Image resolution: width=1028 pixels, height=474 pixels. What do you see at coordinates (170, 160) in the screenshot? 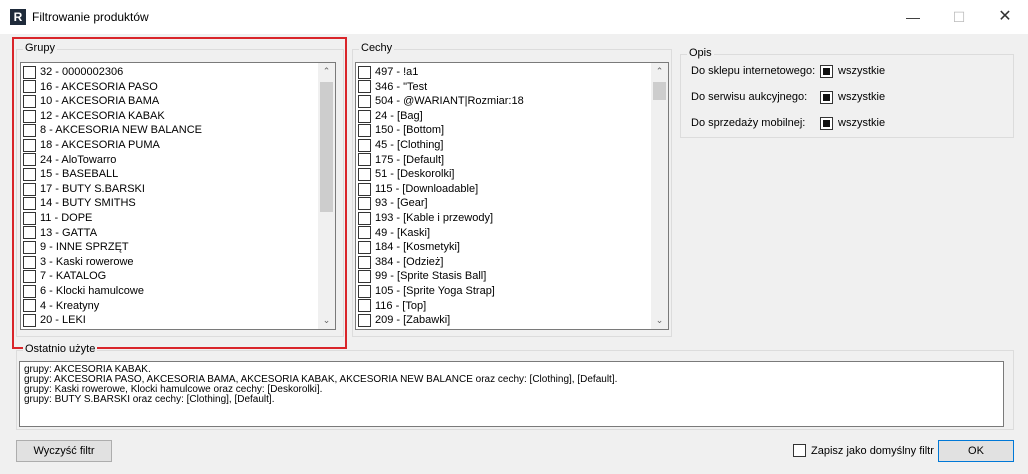
I see `list-item: 24 - AloTowarro` at bounding box center [170, 160].